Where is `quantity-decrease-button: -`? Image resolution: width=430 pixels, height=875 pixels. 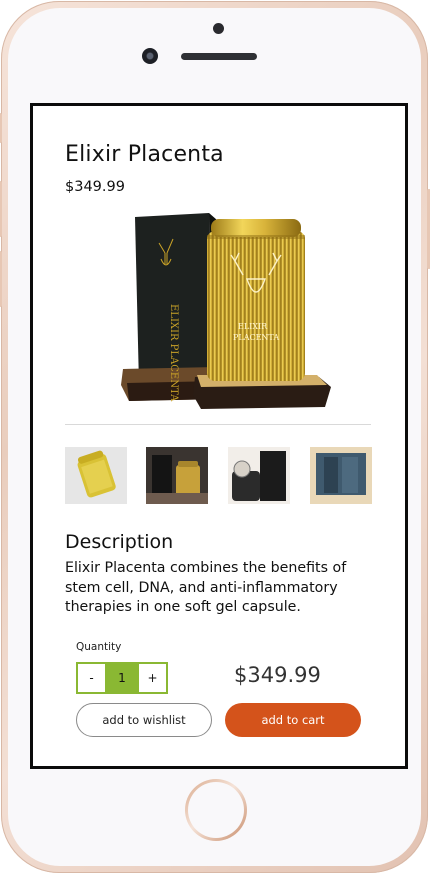
quantity-decrease-button: - is located at coordinates (92, 678).